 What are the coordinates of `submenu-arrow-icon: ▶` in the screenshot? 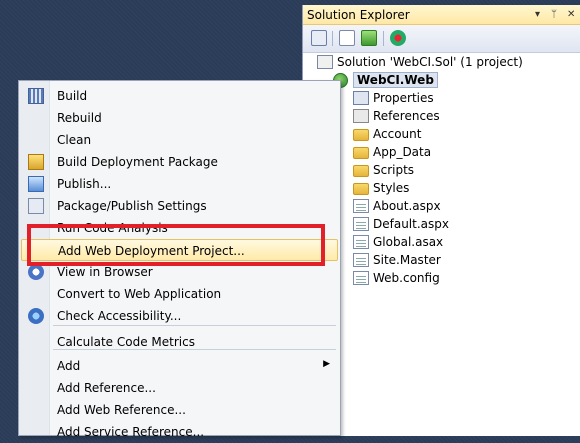 It's located at (326, 364).